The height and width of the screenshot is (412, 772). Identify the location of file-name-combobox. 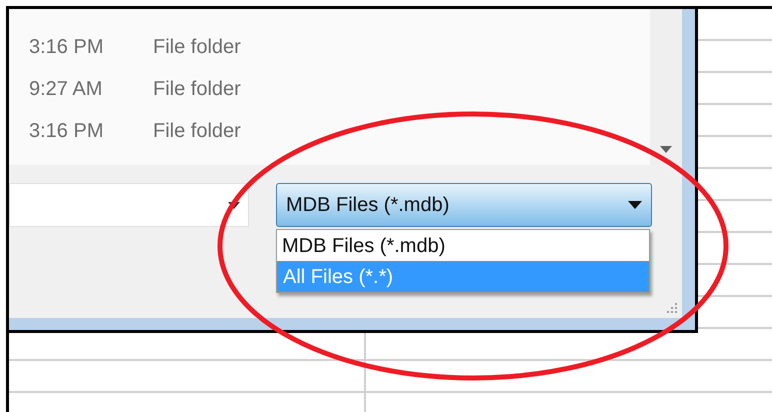
(129, 205).